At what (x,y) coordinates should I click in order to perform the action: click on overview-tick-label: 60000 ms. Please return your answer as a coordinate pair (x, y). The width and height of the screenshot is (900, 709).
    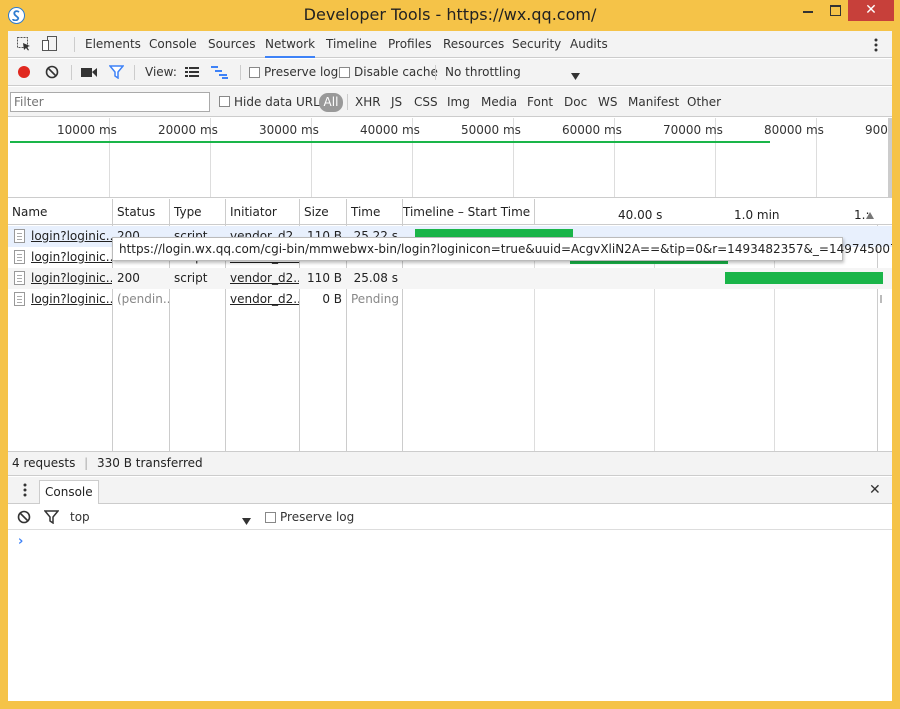
    Looking at the image, I should click on (592, 130).